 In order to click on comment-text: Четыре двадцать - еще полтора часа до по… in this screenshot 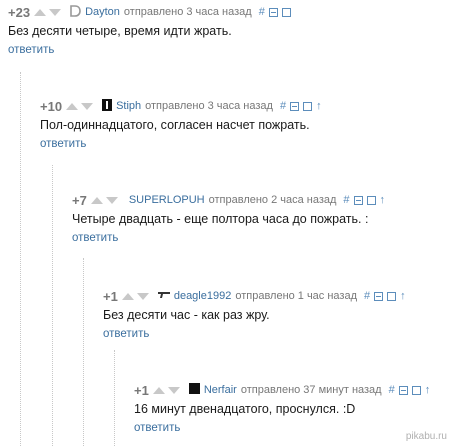, I will do `click(220, 219)`.